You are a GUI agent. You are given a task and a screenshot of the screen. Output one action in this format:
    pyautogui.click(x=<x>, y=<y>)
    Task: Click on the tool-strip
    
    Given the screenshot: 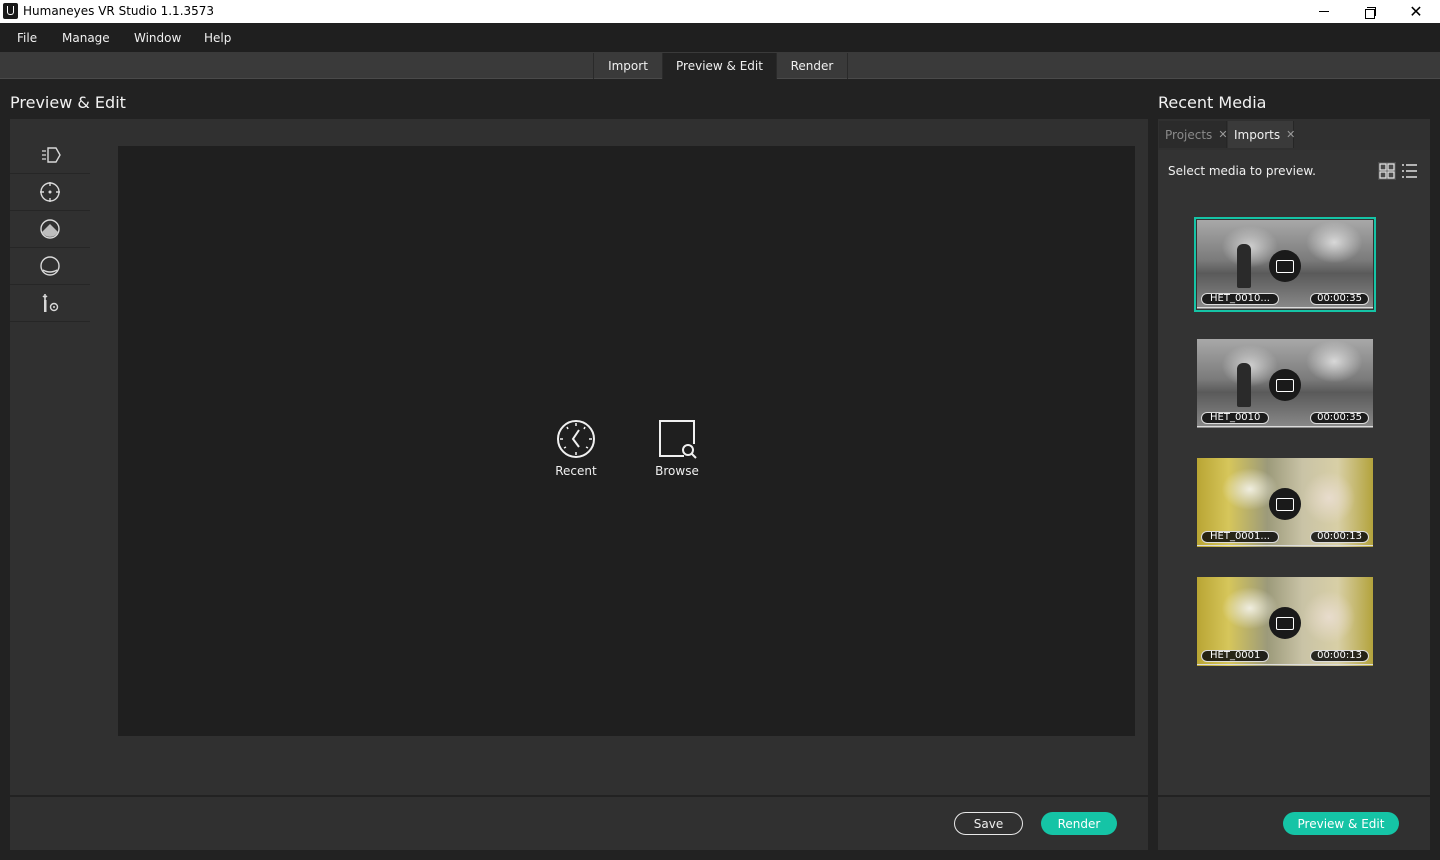 What is the action you would take?
    pyautogui.click(x=50, y=229)
    